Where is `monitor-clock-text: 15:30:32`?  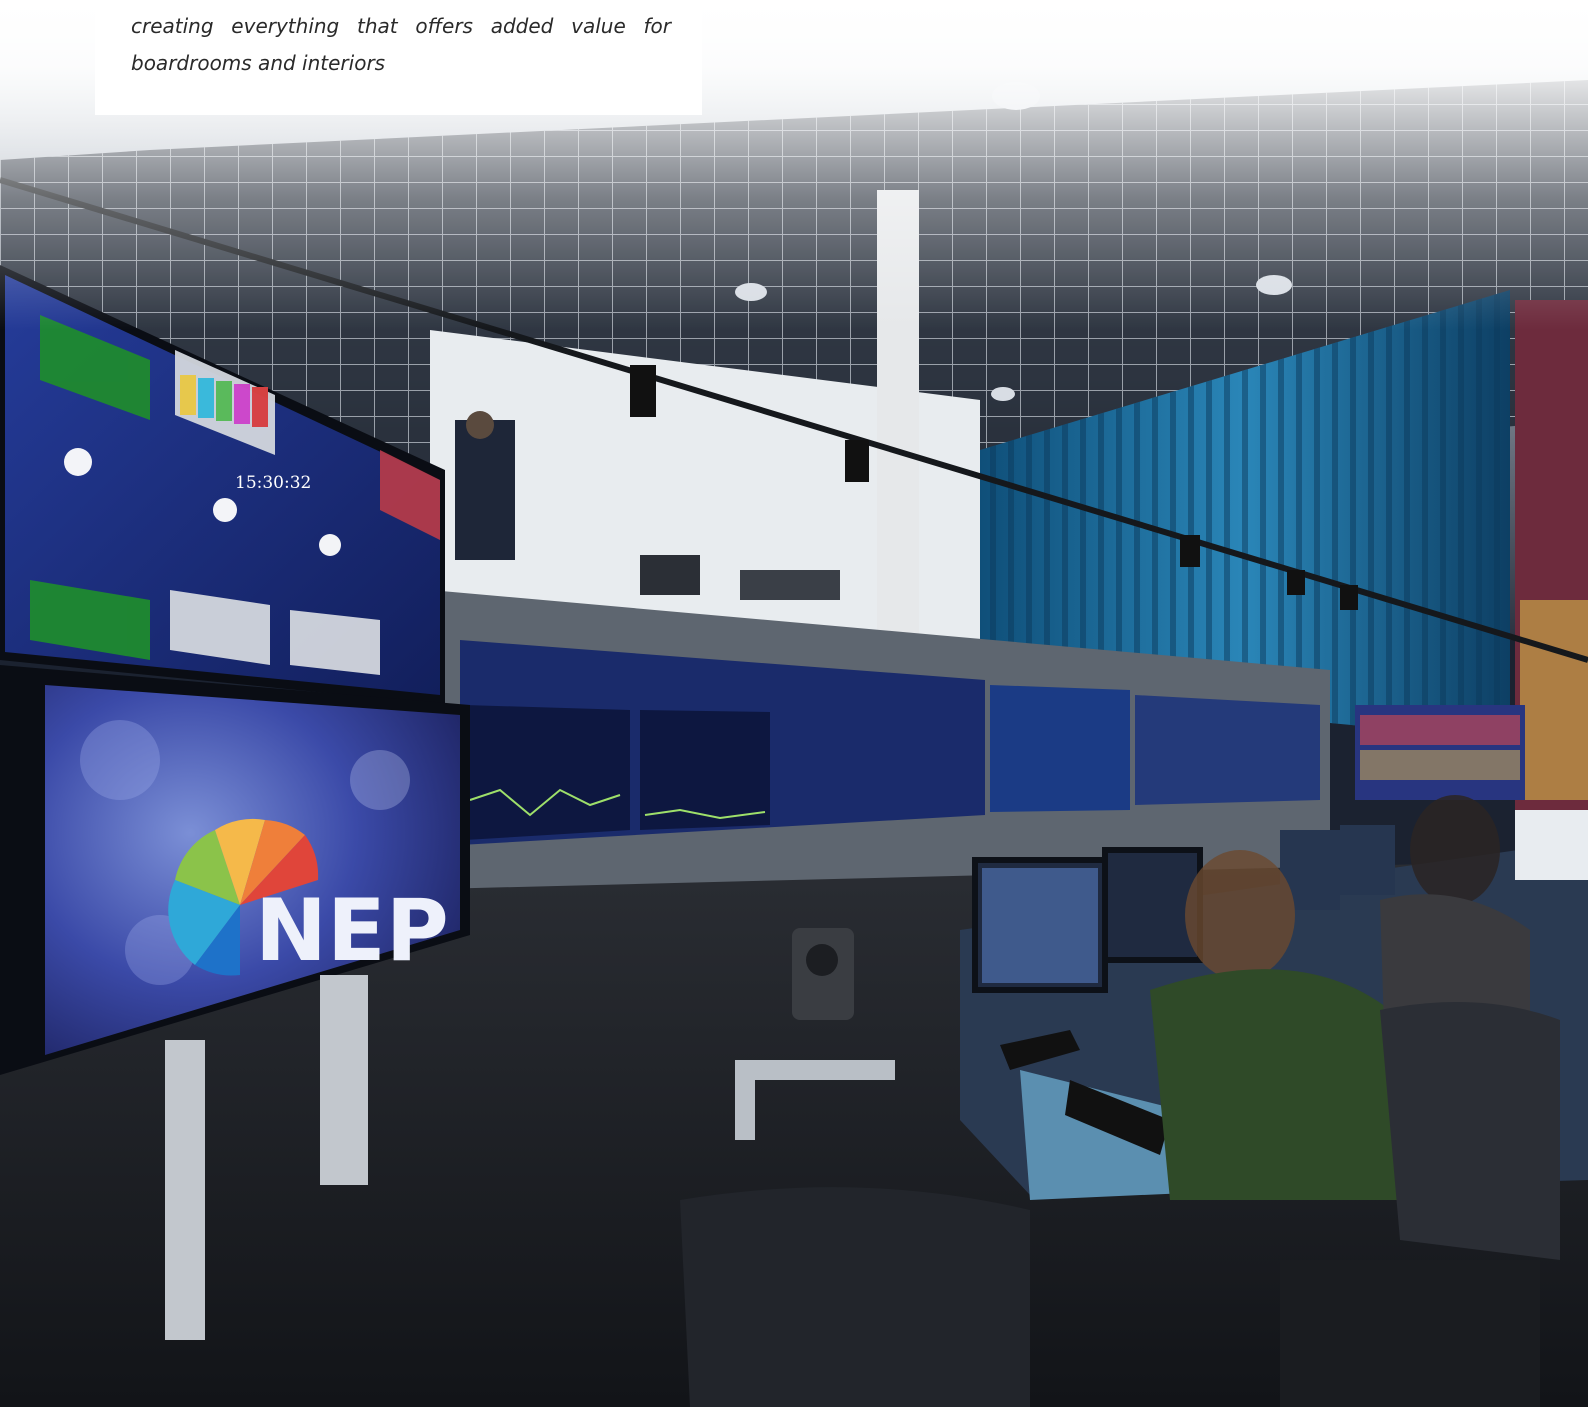
monitor-clock-text: 15:30:32 is located at coordinates (273, 483).